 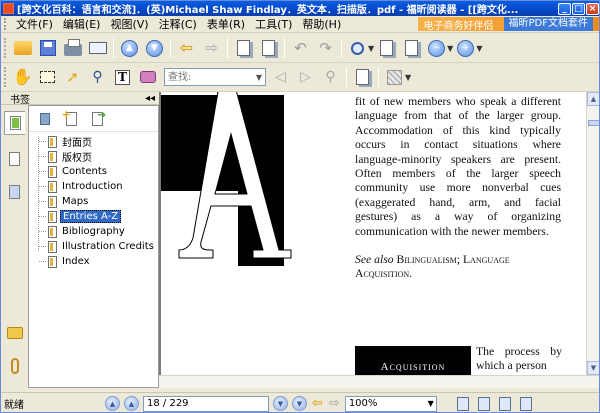 What do you see at coordinates (390, 403) in the screenshot?
I see `zoom-select: 100% ▼` at bounding box center [390, 403].